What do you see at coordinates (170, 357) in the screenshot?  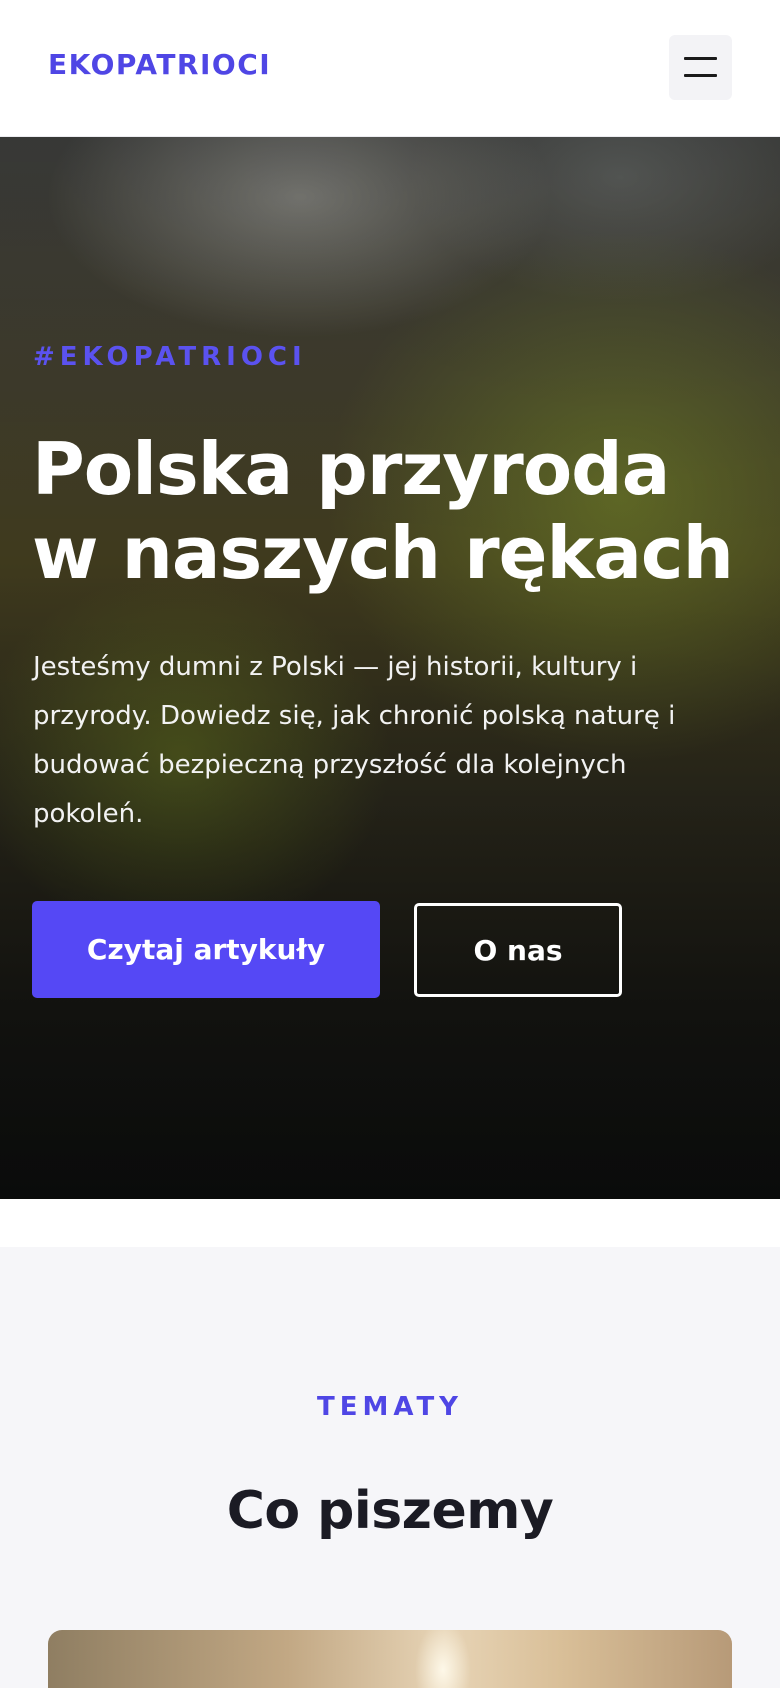 I see `hero-tag: #EKOPATRIOCI` at bounding box center [170, 357].